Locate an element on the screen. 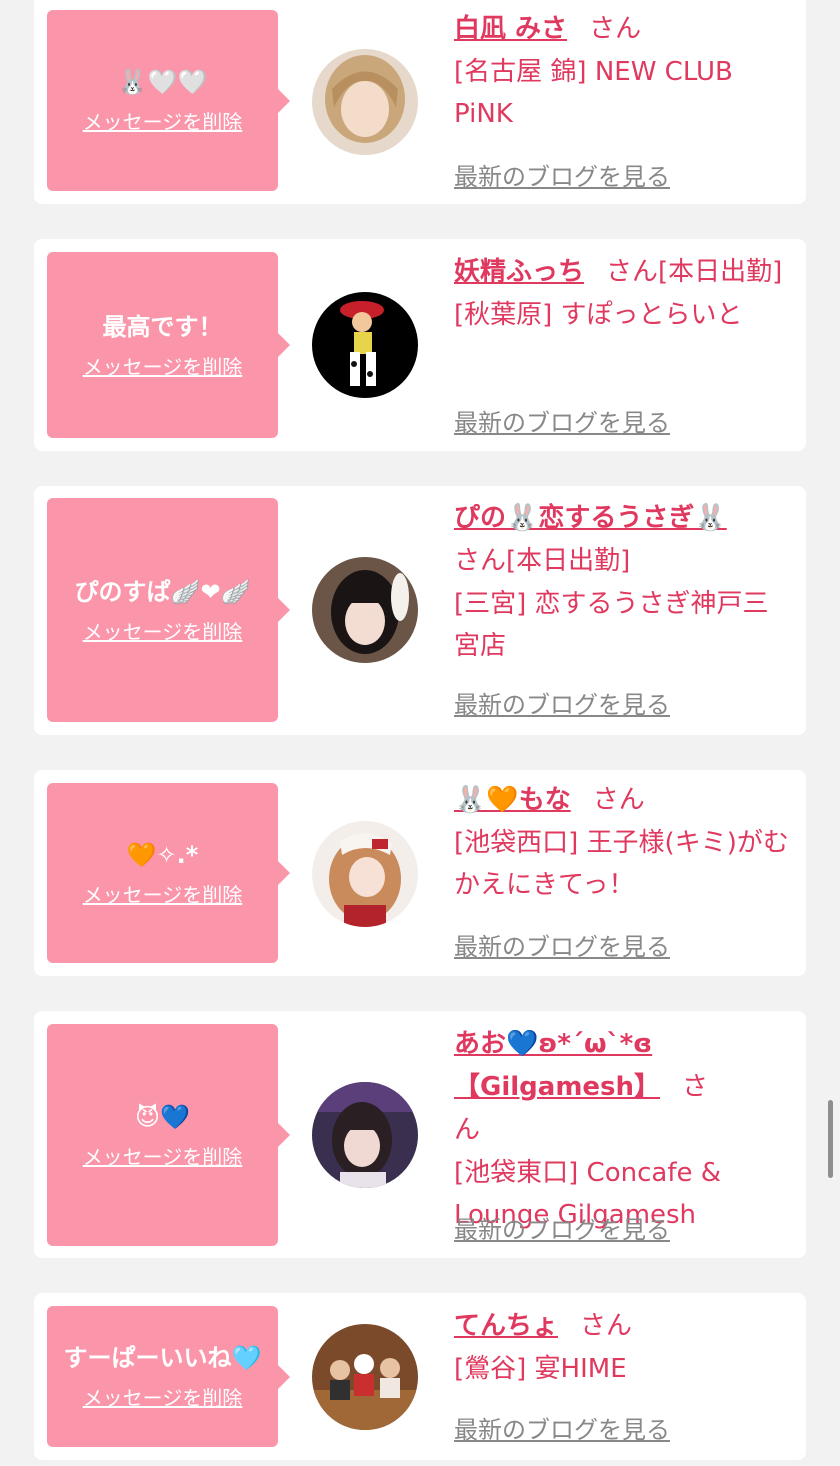  message-bubble: 😈💙 メッセージを削除 is located at coordinates (168, 1135).